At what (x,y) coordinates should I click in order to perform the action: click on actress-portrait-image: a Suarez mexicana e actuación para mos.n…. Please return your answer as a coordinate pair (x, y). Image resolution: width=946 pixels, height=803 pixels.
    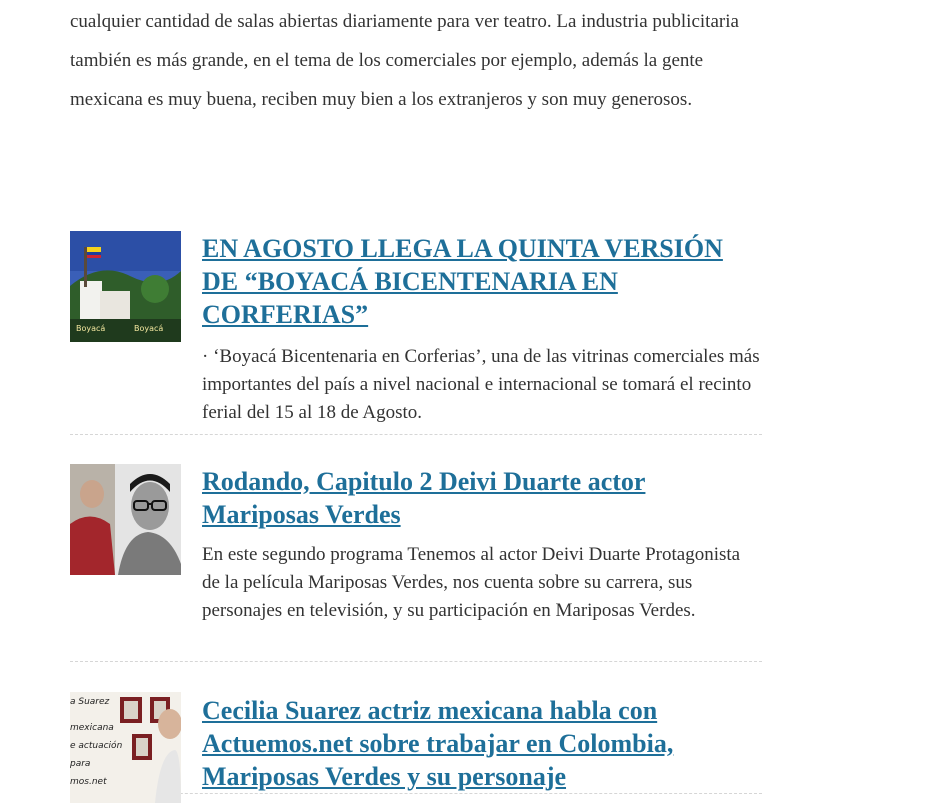
    Looking at the image, I should click on (125, 747).